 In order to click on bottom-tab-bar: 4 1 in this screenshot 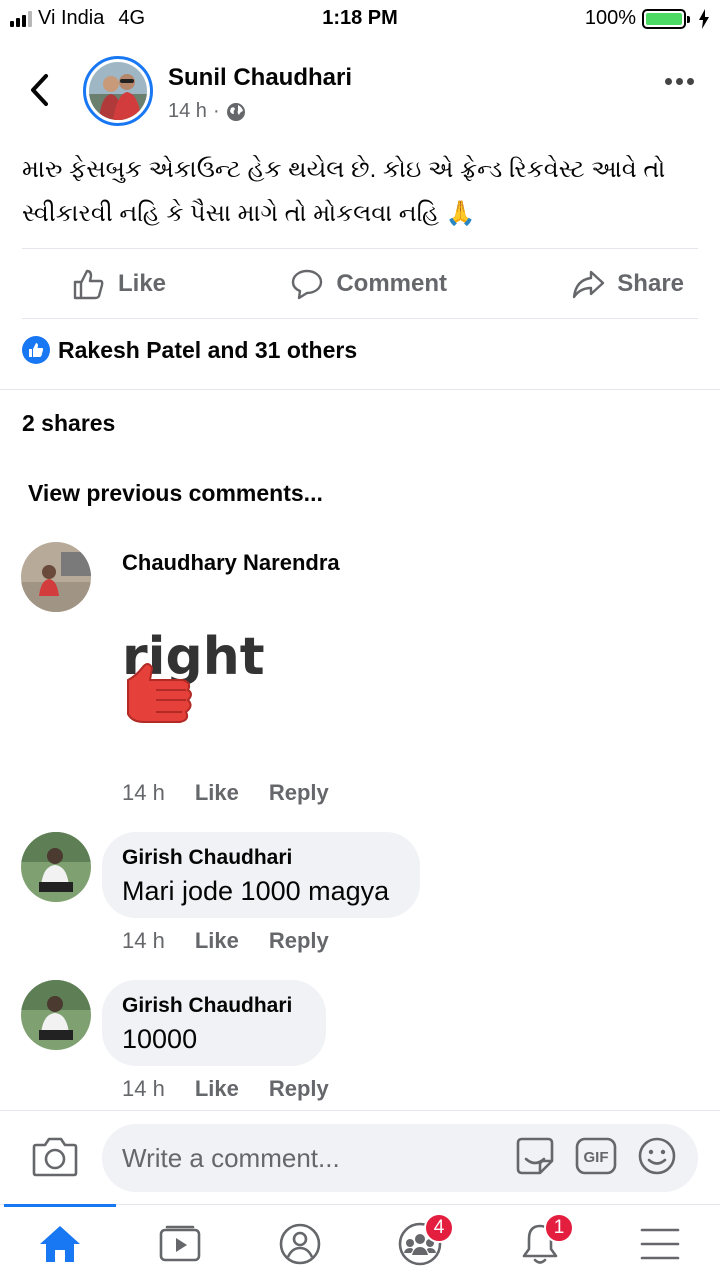, I will do `click(360, 1242)`.